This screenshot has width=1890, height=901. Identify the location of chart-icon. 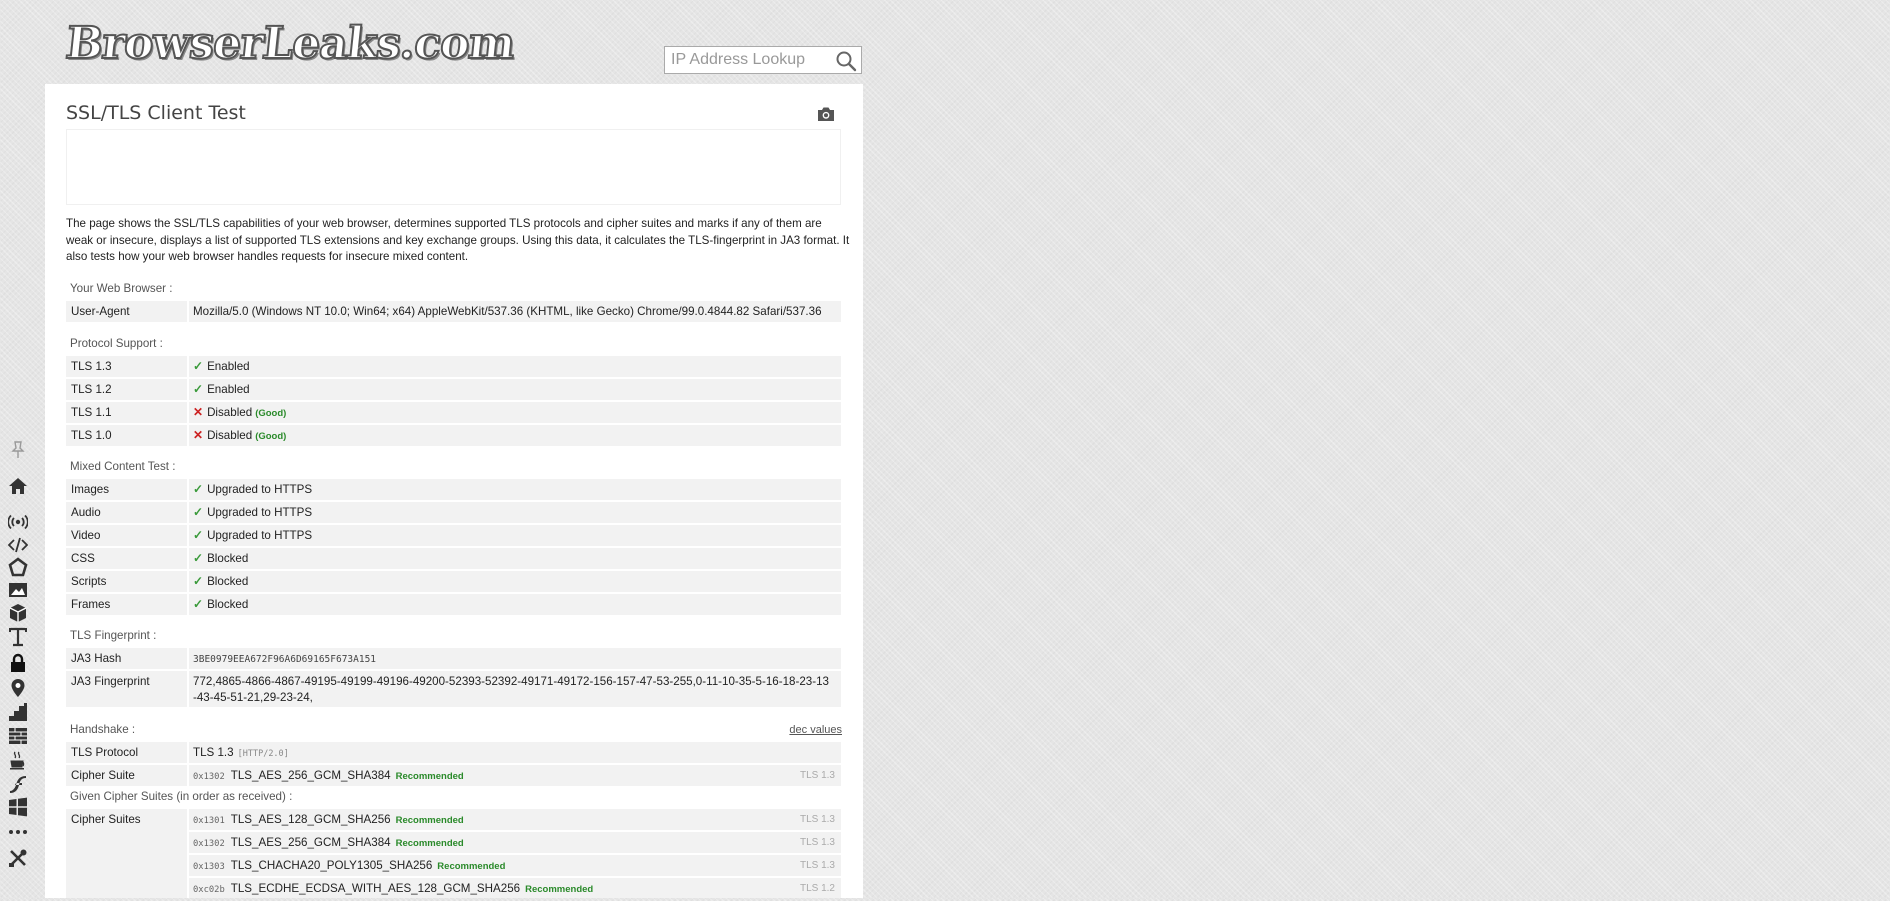
(18, 712).